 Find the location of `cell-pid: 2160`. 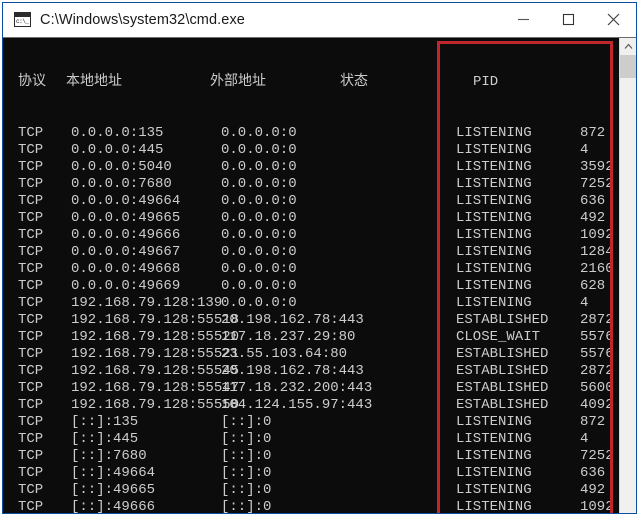

cell-pid: 2160 is located at coordinates (597, 269).